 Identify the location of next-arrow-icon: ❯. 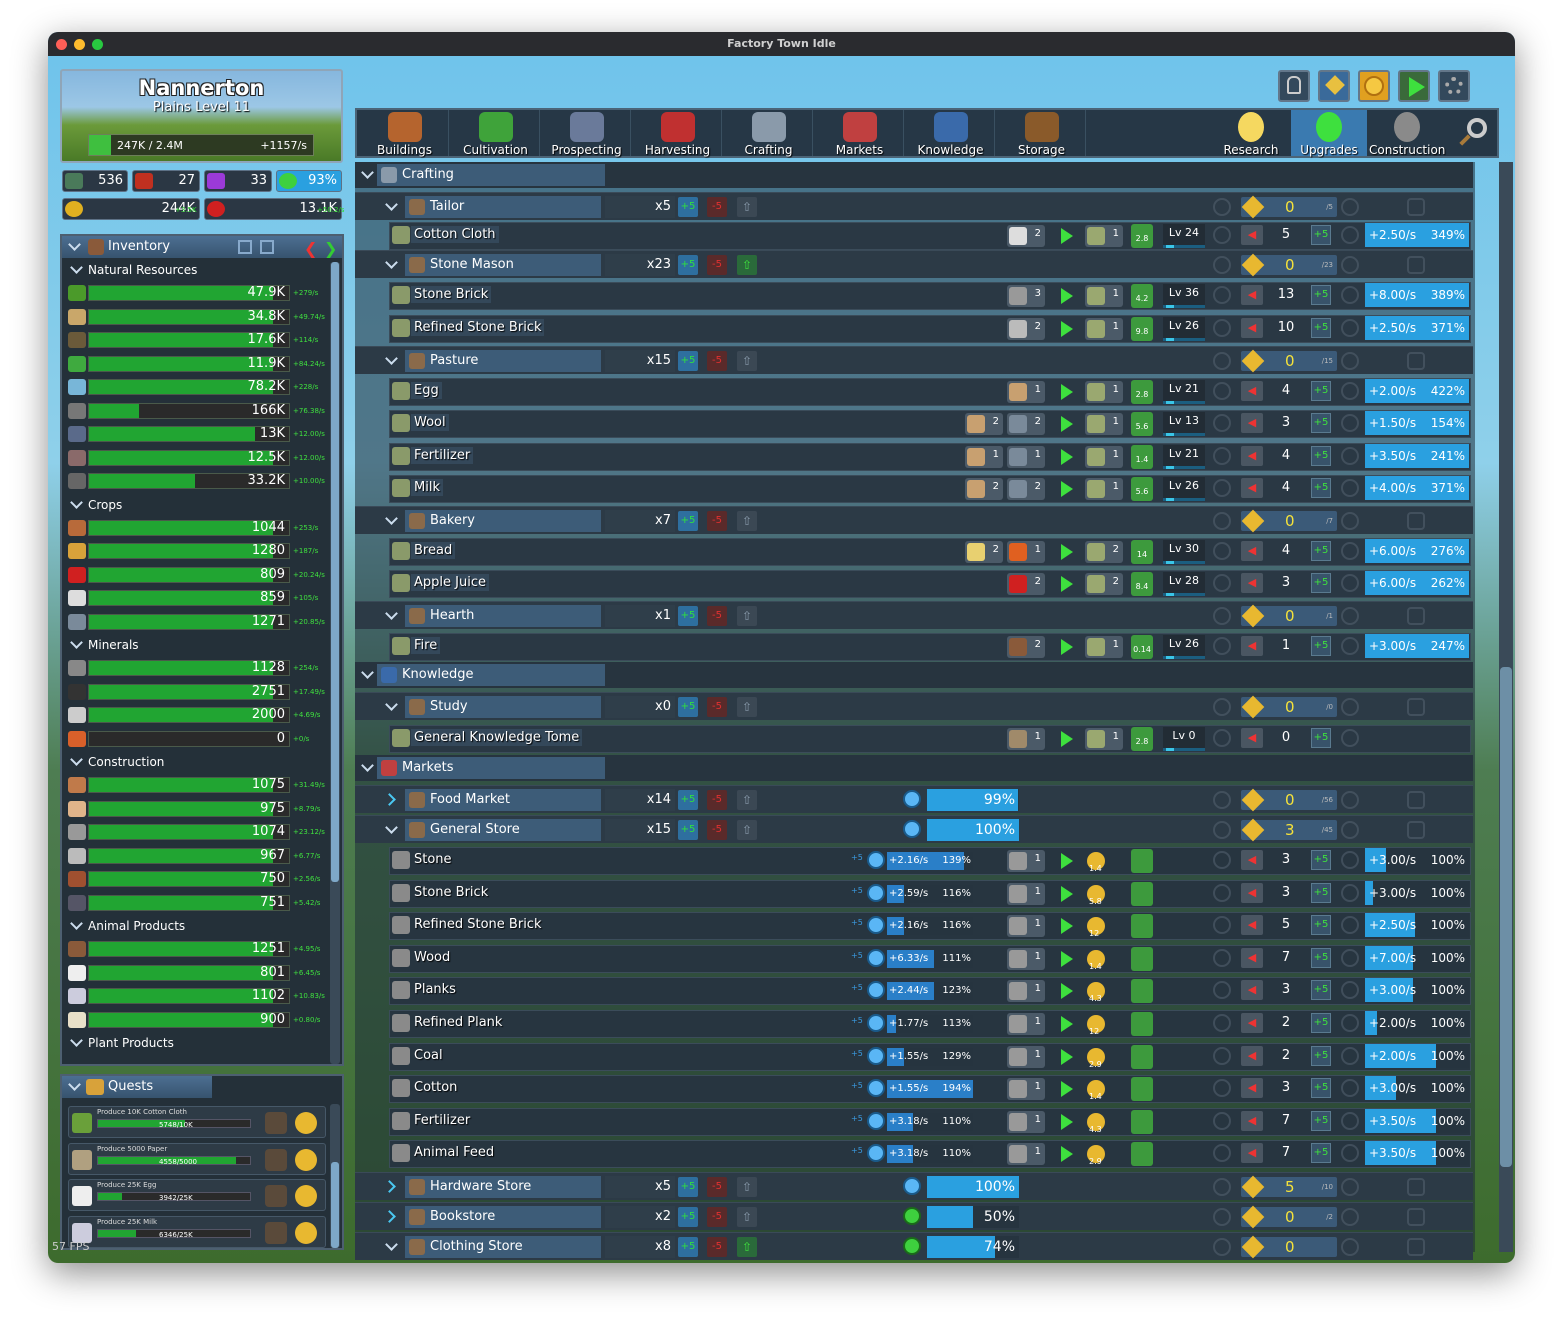
(330, 249).